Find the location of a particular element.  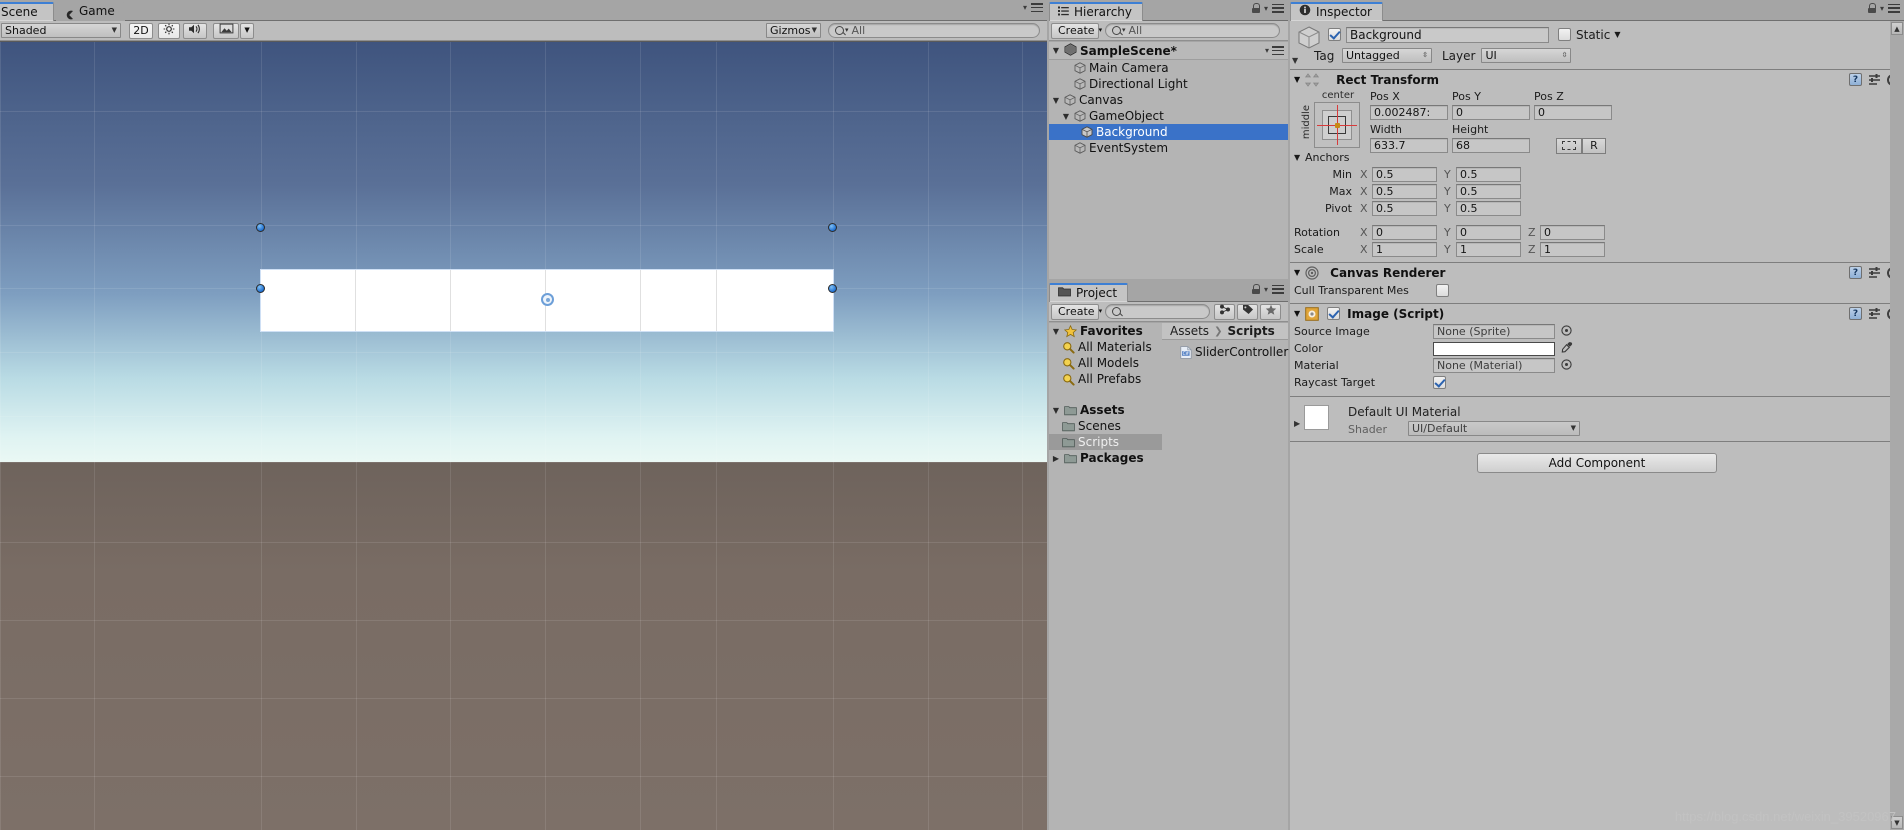

scene-search-input: ▾ All is located at coordinates (934, 30).